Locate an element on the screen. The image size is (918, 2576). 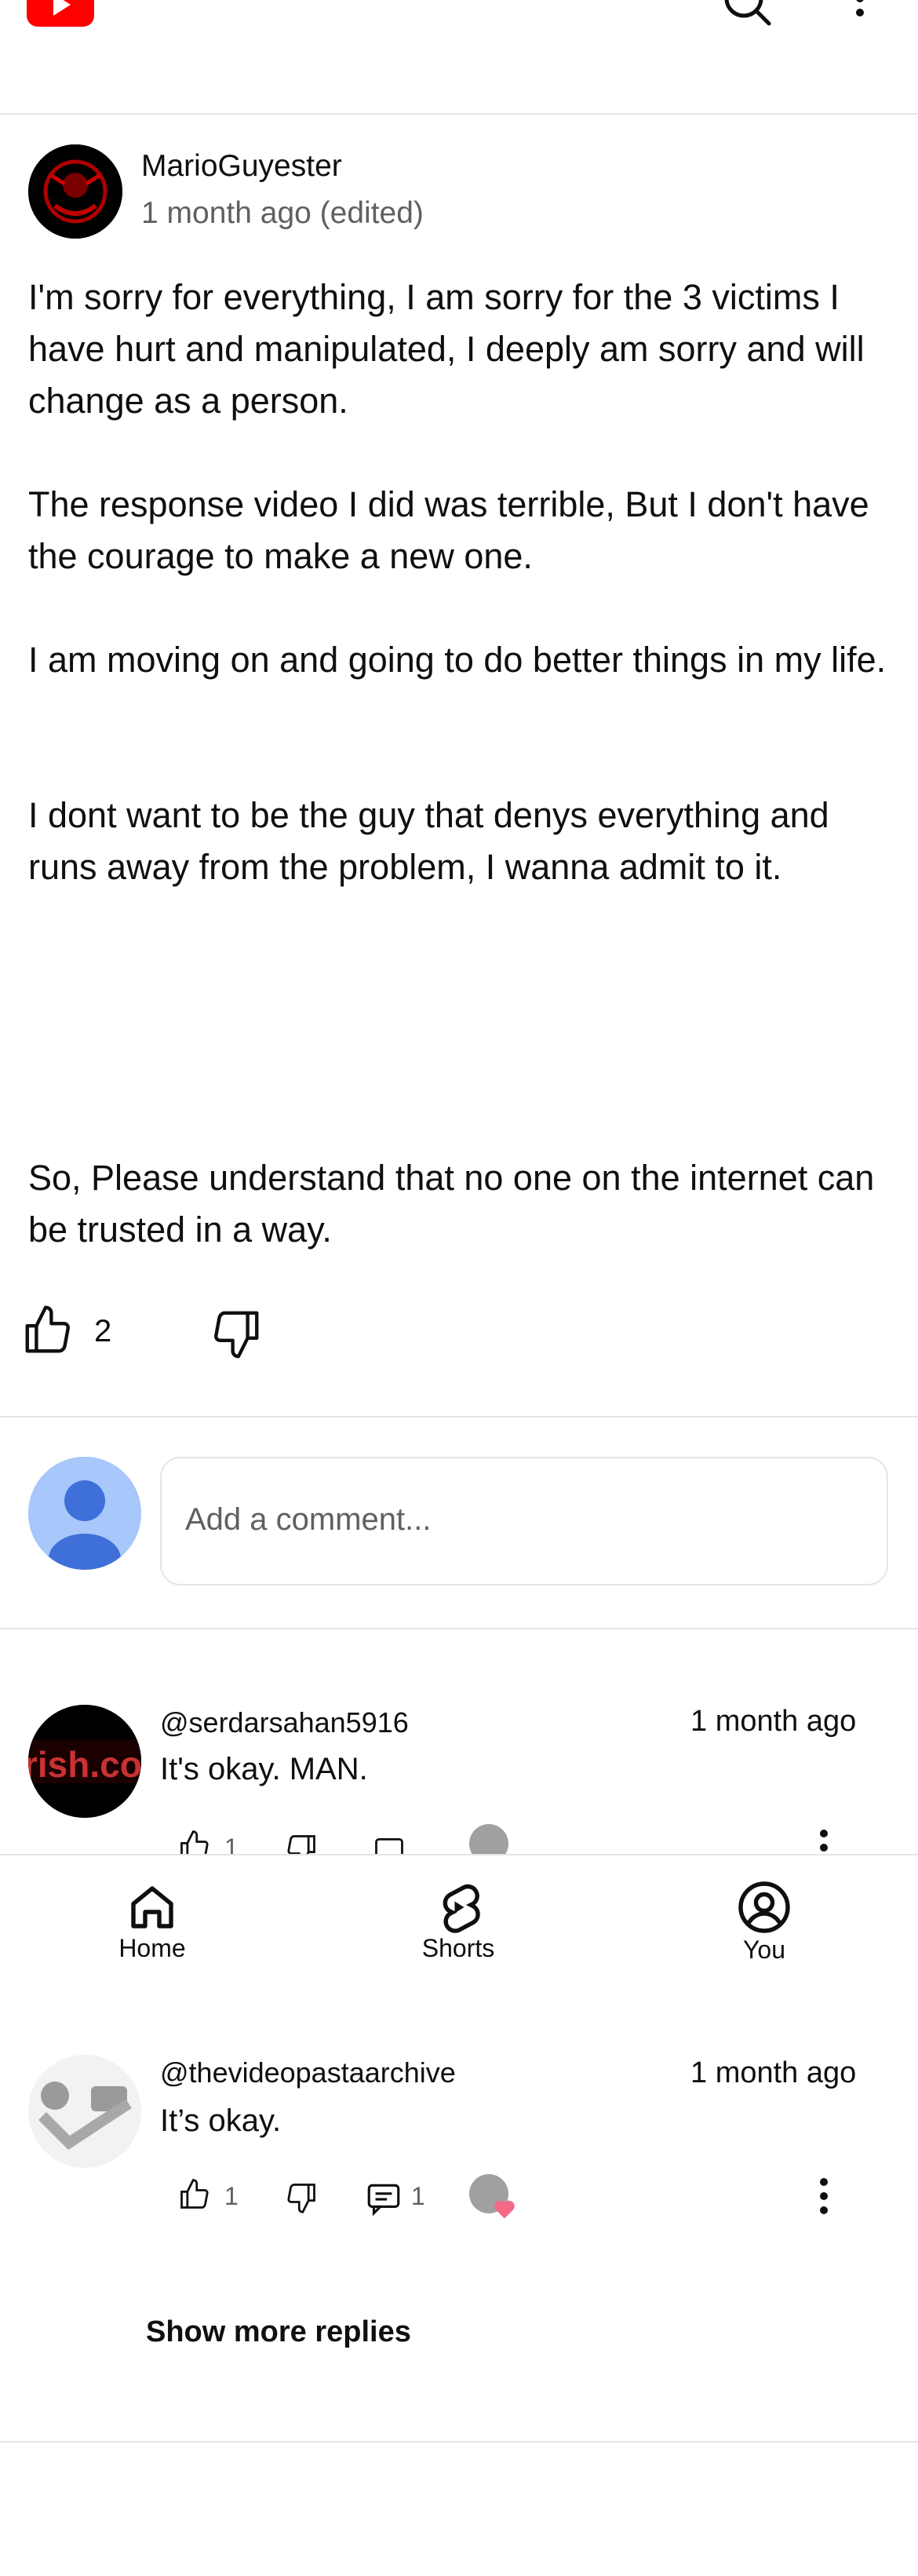
nav-shorts-label: Shorts is located at coordinates (458, 1948).